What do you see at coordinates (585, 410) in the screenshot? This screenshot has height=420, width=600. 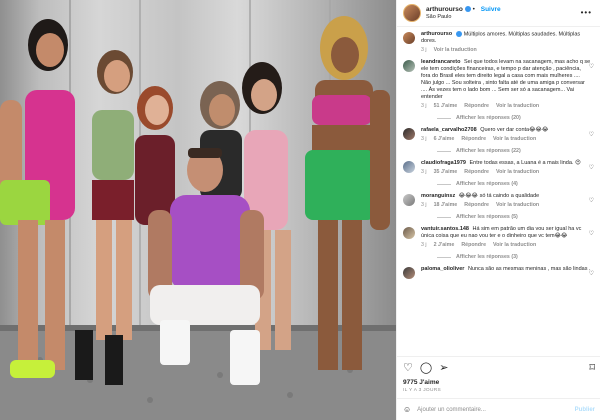 I see `publish-button: Publier` at bounding box center [585, 410].